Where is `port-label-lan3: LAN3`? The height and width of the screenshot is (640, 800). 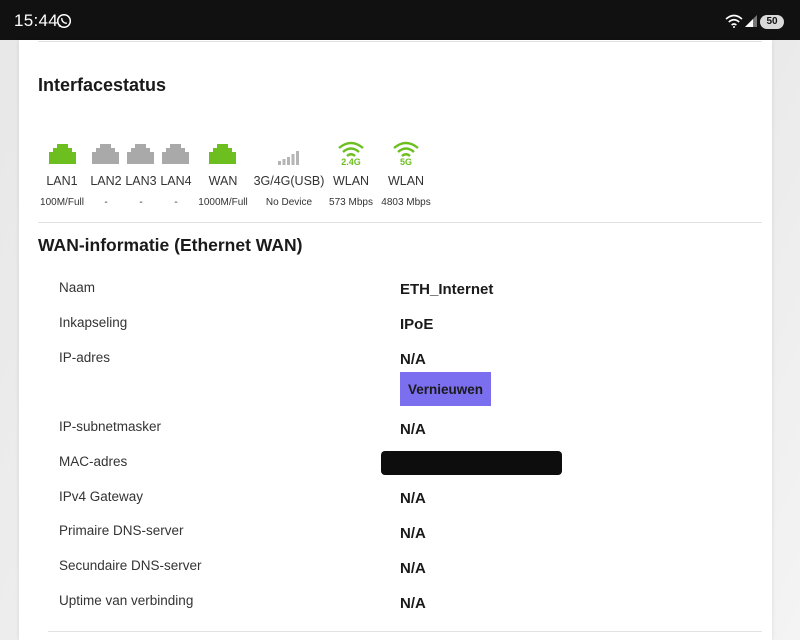 port-label-lan3: LAN3 is located at coordinates (141, 181).